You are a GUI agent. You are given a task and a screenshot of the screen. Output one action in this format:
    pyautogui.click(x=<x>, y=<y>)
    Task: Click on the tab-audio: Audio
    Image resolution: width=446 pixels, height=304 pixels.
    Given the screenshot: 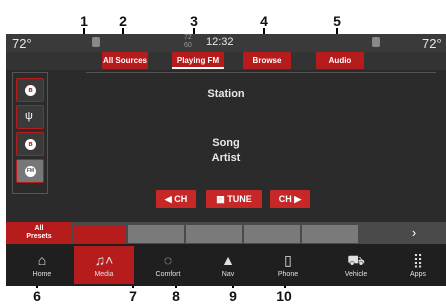 What is the action you would take?
    pyautogui.click(x=340, y=60)
    